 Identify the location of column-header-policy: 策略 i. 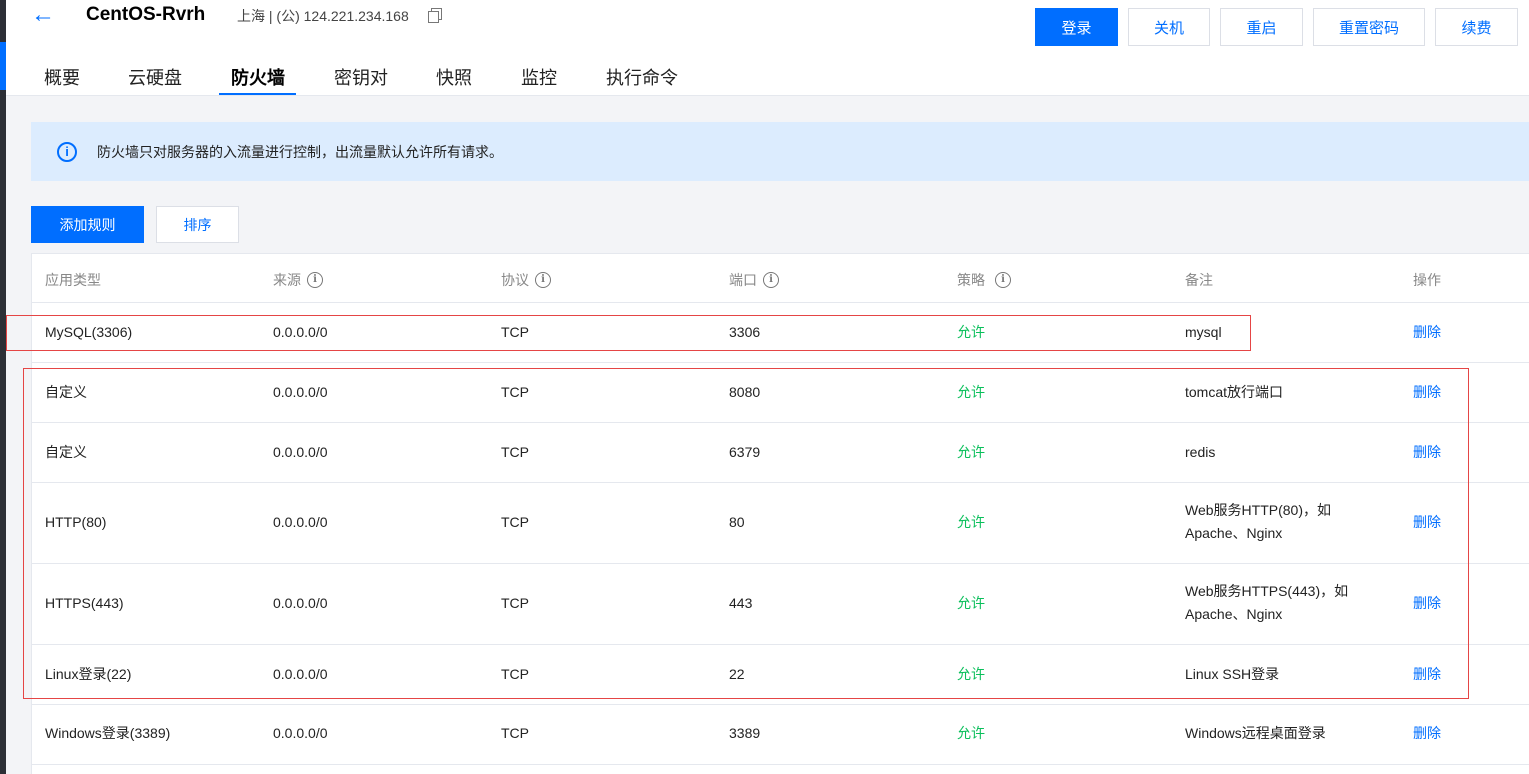
(984, 280).